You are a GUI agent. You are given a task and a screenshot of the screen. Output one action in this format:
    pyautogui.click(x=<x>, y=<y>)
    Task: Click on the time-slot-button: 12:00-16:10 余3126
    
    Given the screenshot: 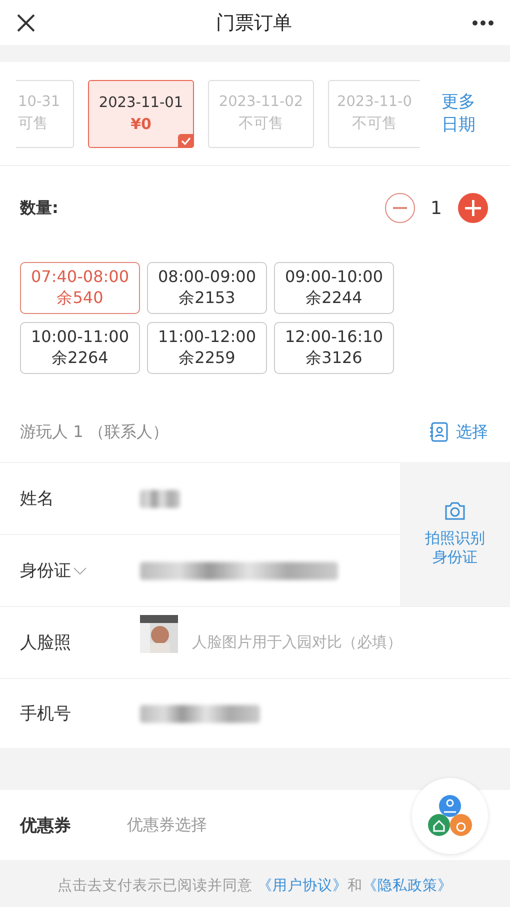 What is the action you would take?
    pyautogui.click(x=334, y=348)
    